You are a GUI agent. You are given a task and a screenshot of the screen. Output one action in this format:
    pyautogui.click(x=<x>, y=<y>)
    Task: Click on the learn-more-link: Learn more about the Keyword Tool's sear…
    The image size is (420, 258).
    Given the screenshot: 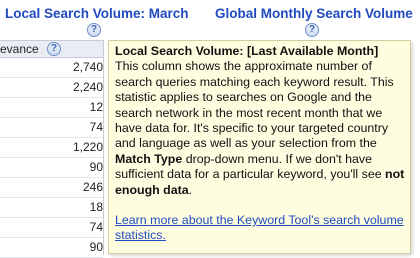 What is the action you would take?
    pyautogui.click(x=261, y=228)
    